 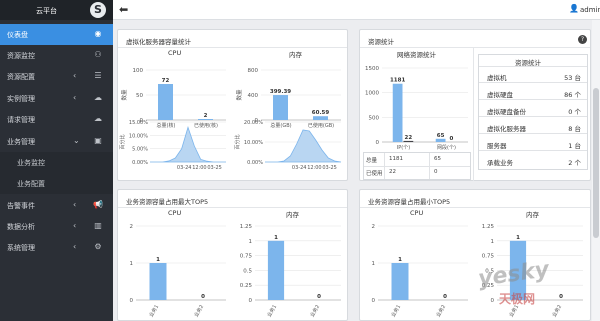 I want to click on binoculars-icon: ⚇, so click(x=98, y=54).